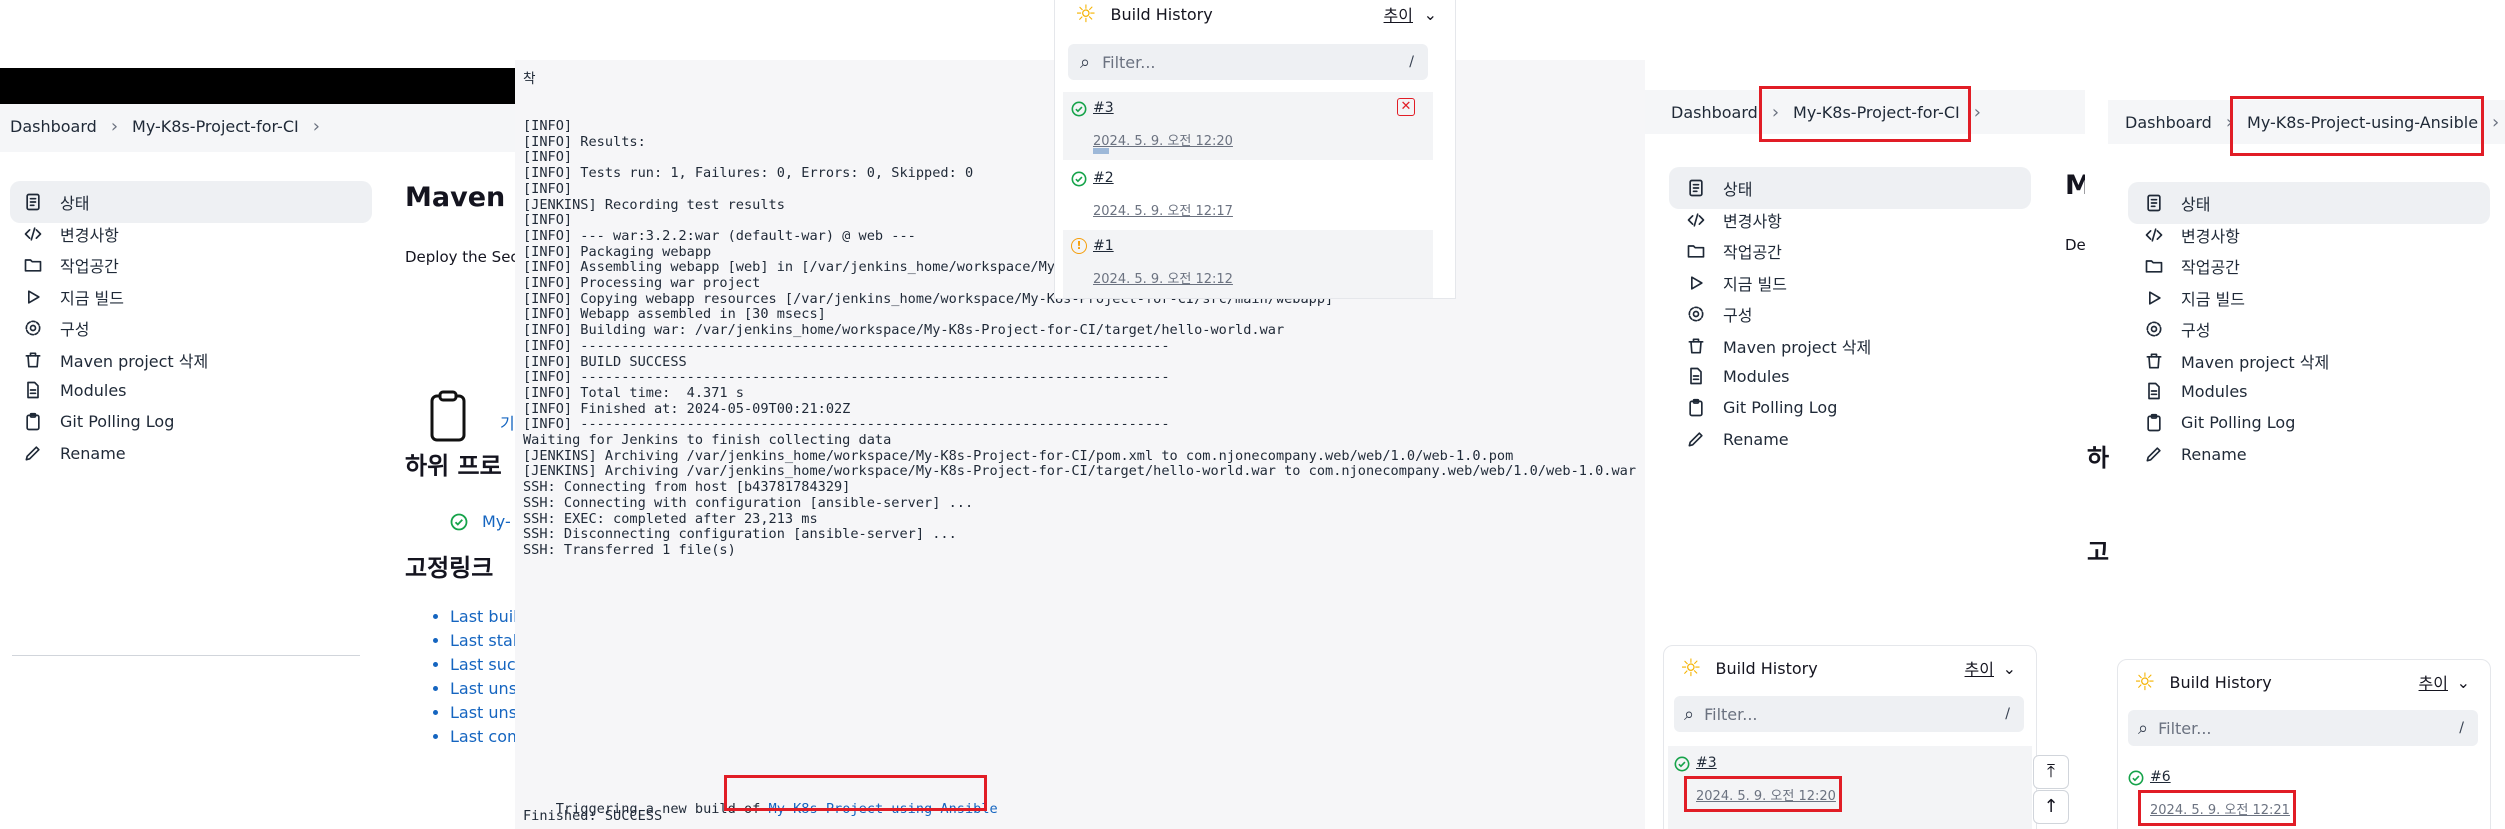  I want to click on progress-bar, so click(1101, 151).